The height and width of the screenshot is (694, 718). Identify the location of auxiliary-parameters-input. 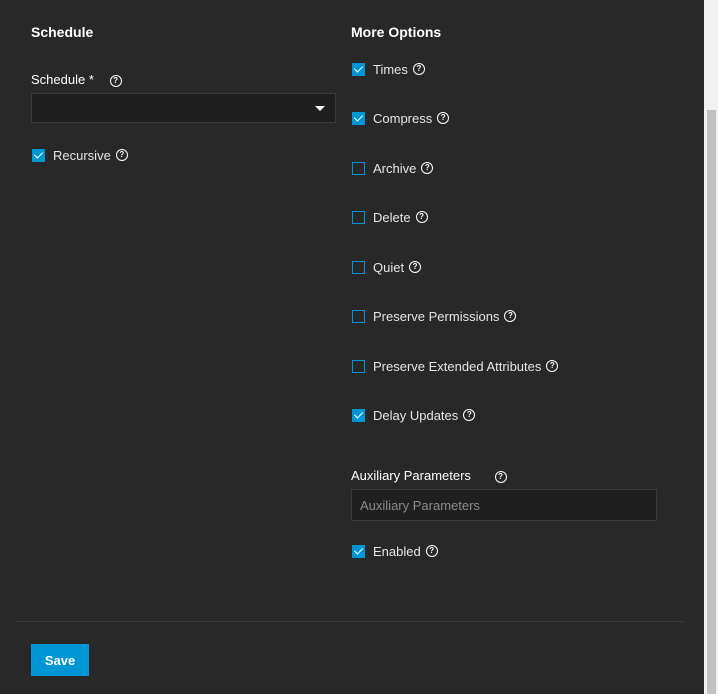
(504, 505).